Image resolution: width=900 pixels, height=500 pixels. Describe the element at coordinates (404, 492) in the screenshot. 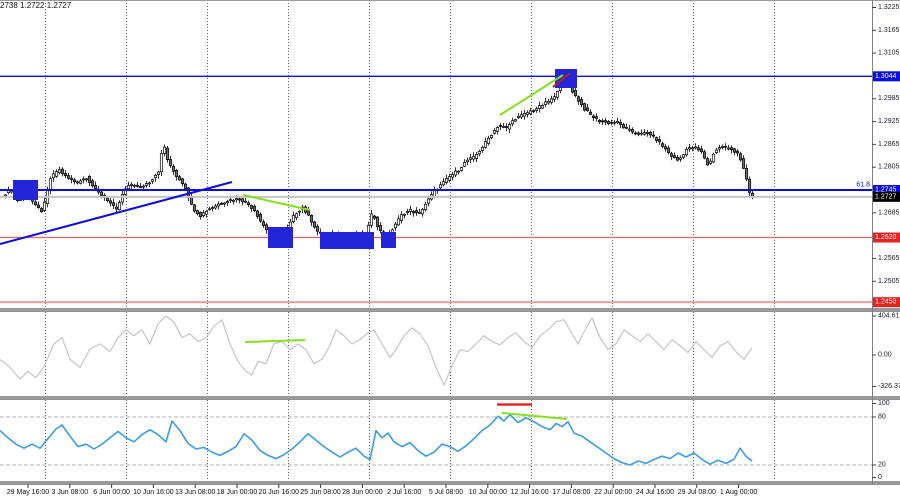

I see `x-axis-label: 2 Jul 16:00` at that location.